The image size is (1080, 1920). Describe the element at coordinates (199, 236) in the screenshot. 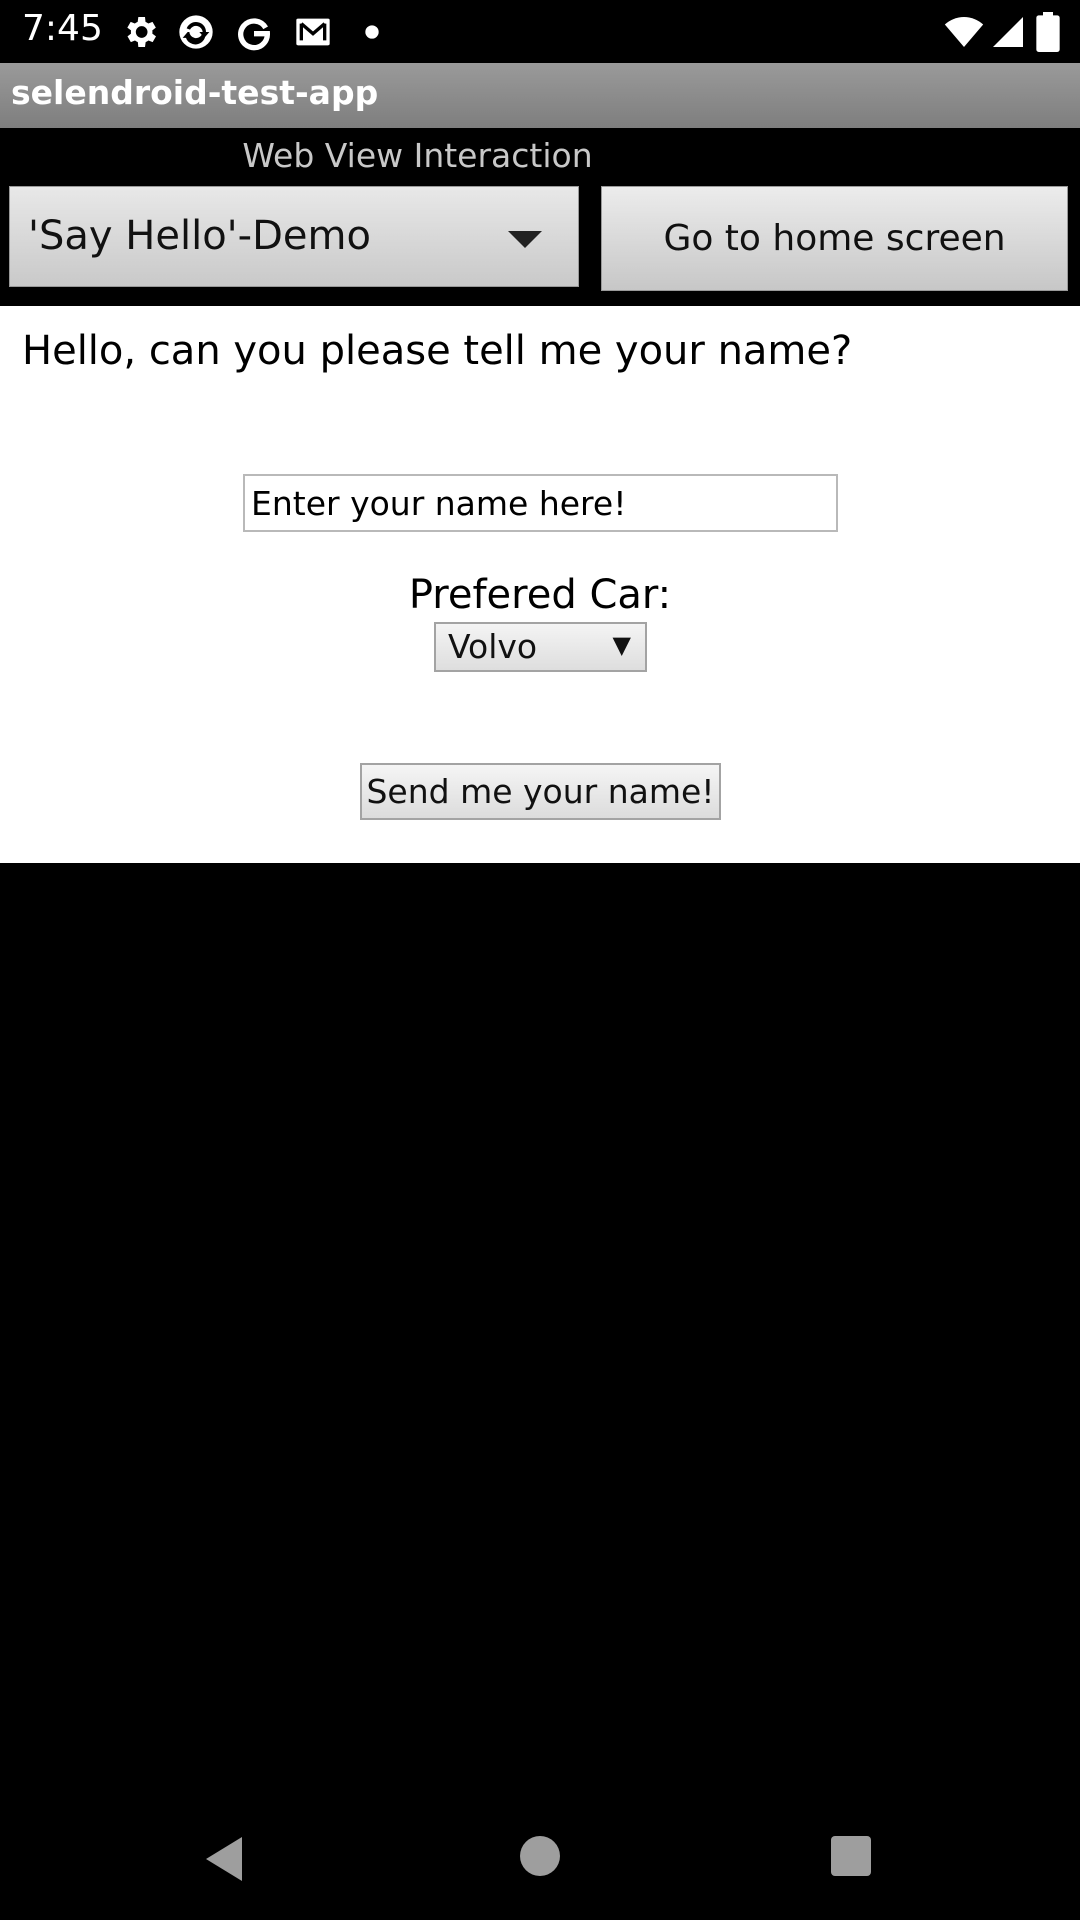

I see `spinner-value: 'Say Hello'-Demo` at that location.